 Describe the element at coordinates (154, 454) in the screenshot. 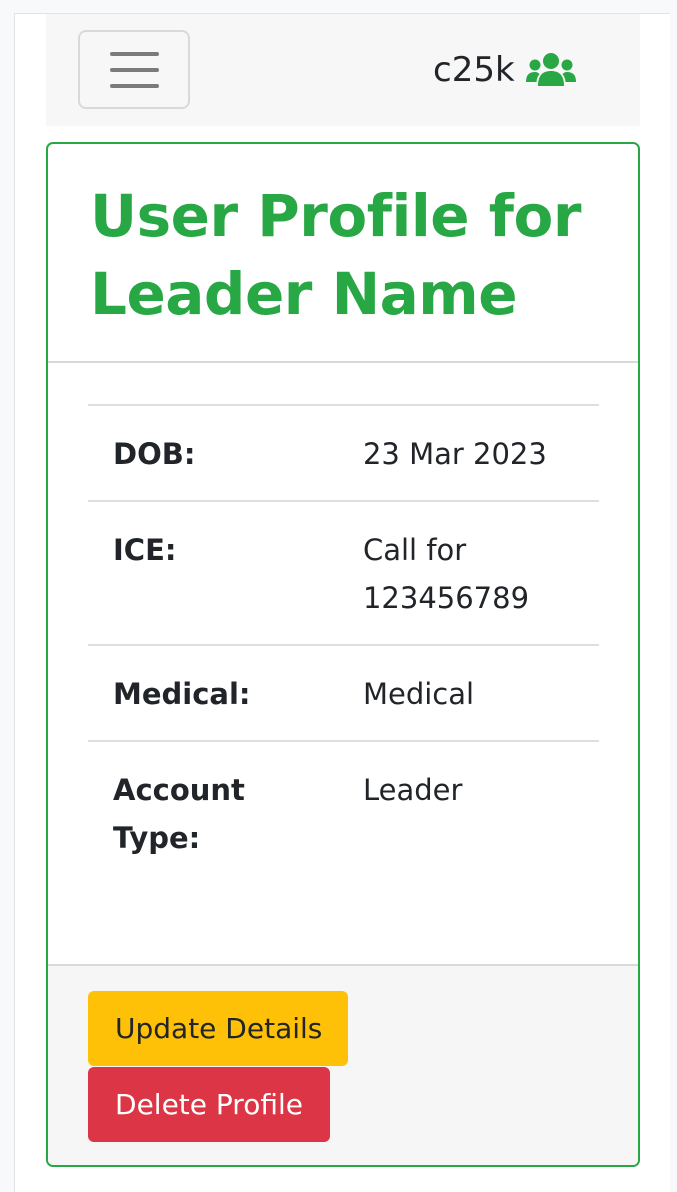

I see `dob-label: DOB:` at that location.